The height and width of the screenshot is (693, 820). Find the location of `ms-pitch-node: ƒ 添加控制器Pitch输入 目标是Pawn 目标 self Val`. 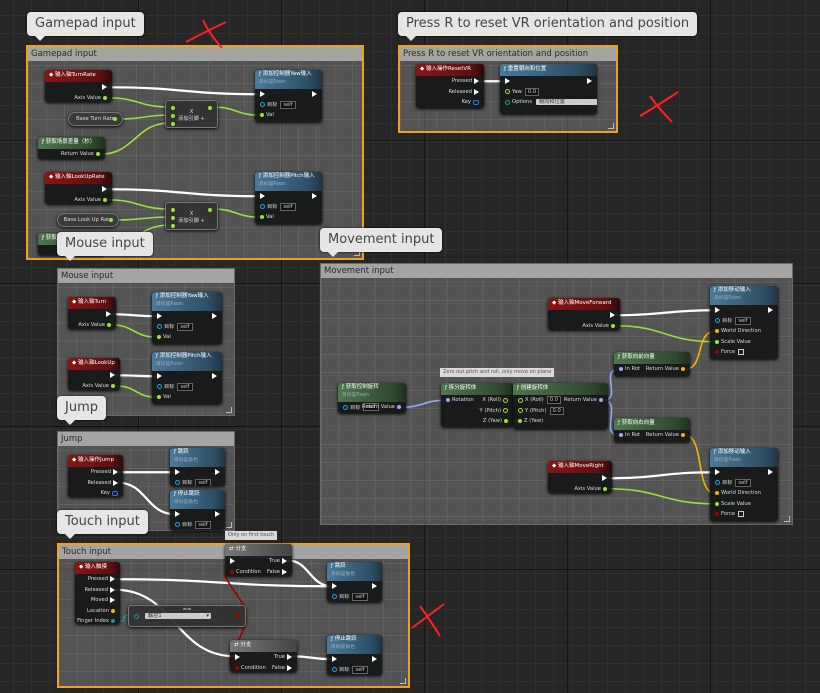

ms-pitch-node: ƒ 添加控制器Pitch输入 目标是Pawn 目标 self Val is located at coordinates (187, 378).